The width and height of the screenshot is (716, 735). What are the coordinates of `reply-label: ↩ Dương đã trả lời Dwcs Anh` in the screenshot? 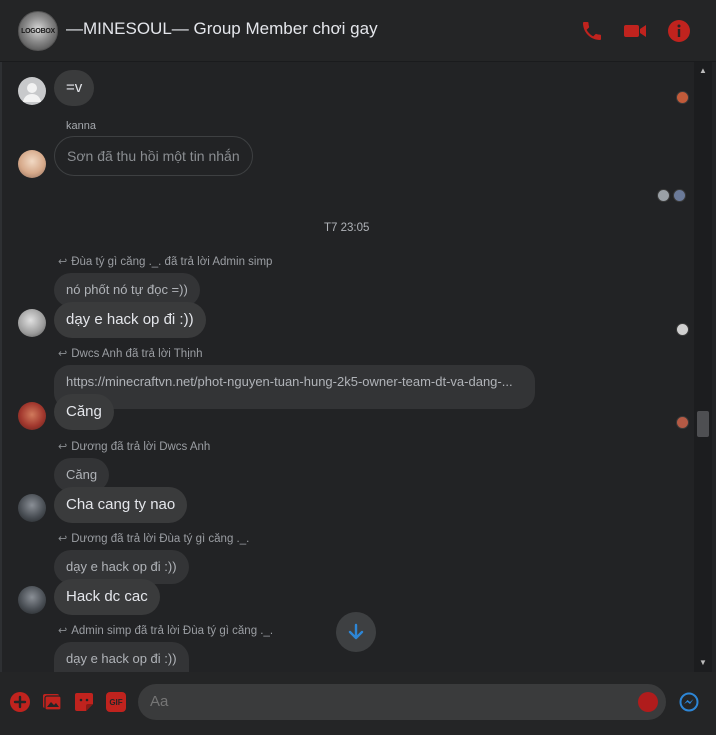 It's located at (134, 446).